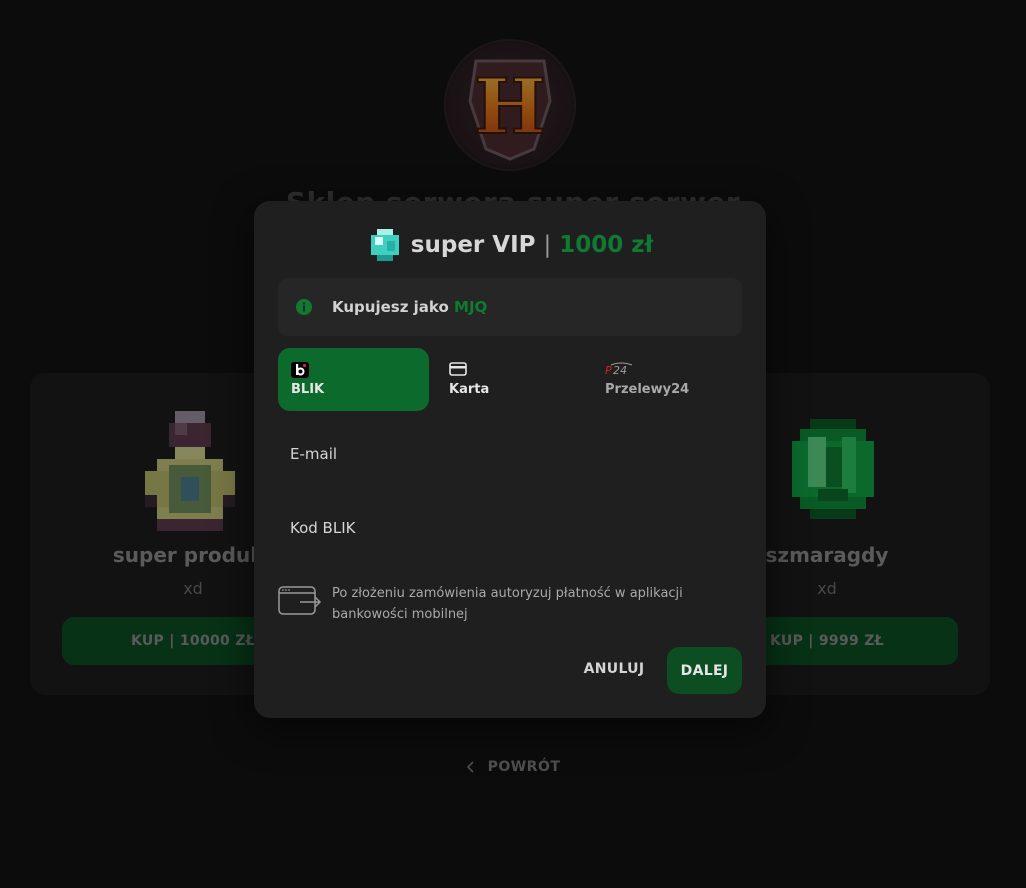 This screenshot has height=888, width=1026. Describe the element at coordinates (608, 370) in the screenshot. I see `svg-text: P` at that location.